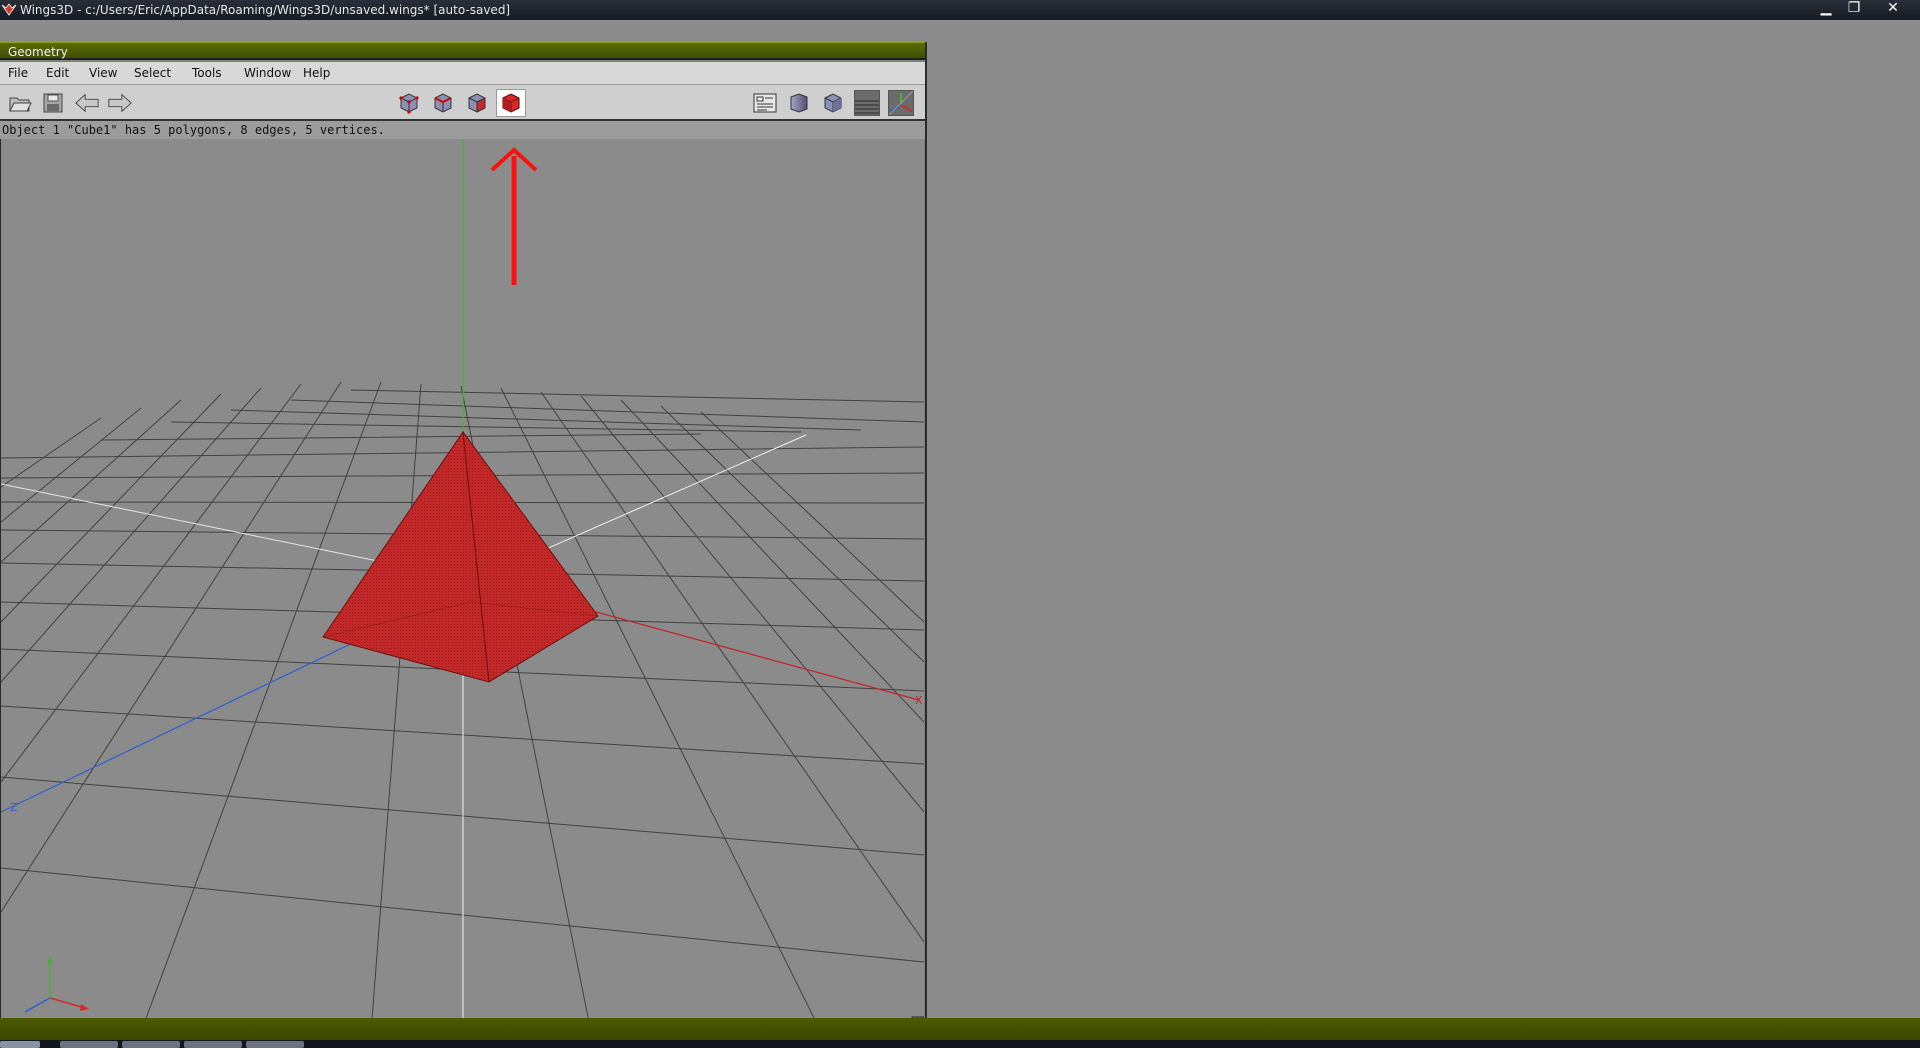  I want to click on flat-cube-icon, so click(833, 103).